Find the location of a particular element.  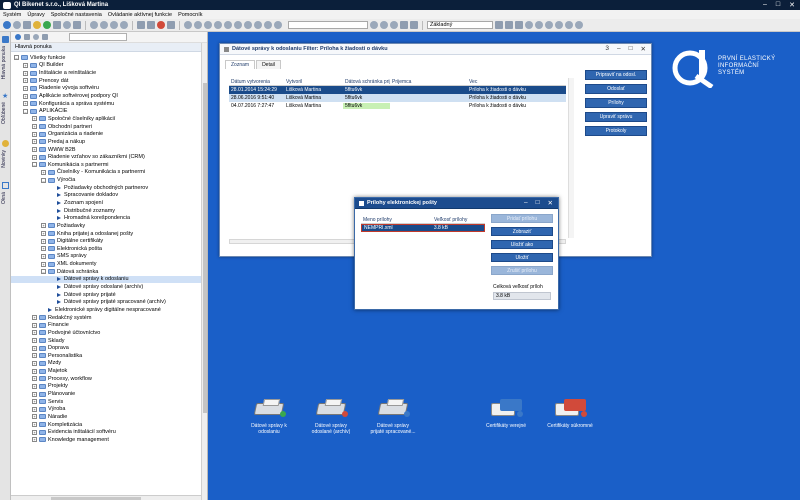

tree-item: Dátové správy k odoslaniu is located at coordinates (109, 279).